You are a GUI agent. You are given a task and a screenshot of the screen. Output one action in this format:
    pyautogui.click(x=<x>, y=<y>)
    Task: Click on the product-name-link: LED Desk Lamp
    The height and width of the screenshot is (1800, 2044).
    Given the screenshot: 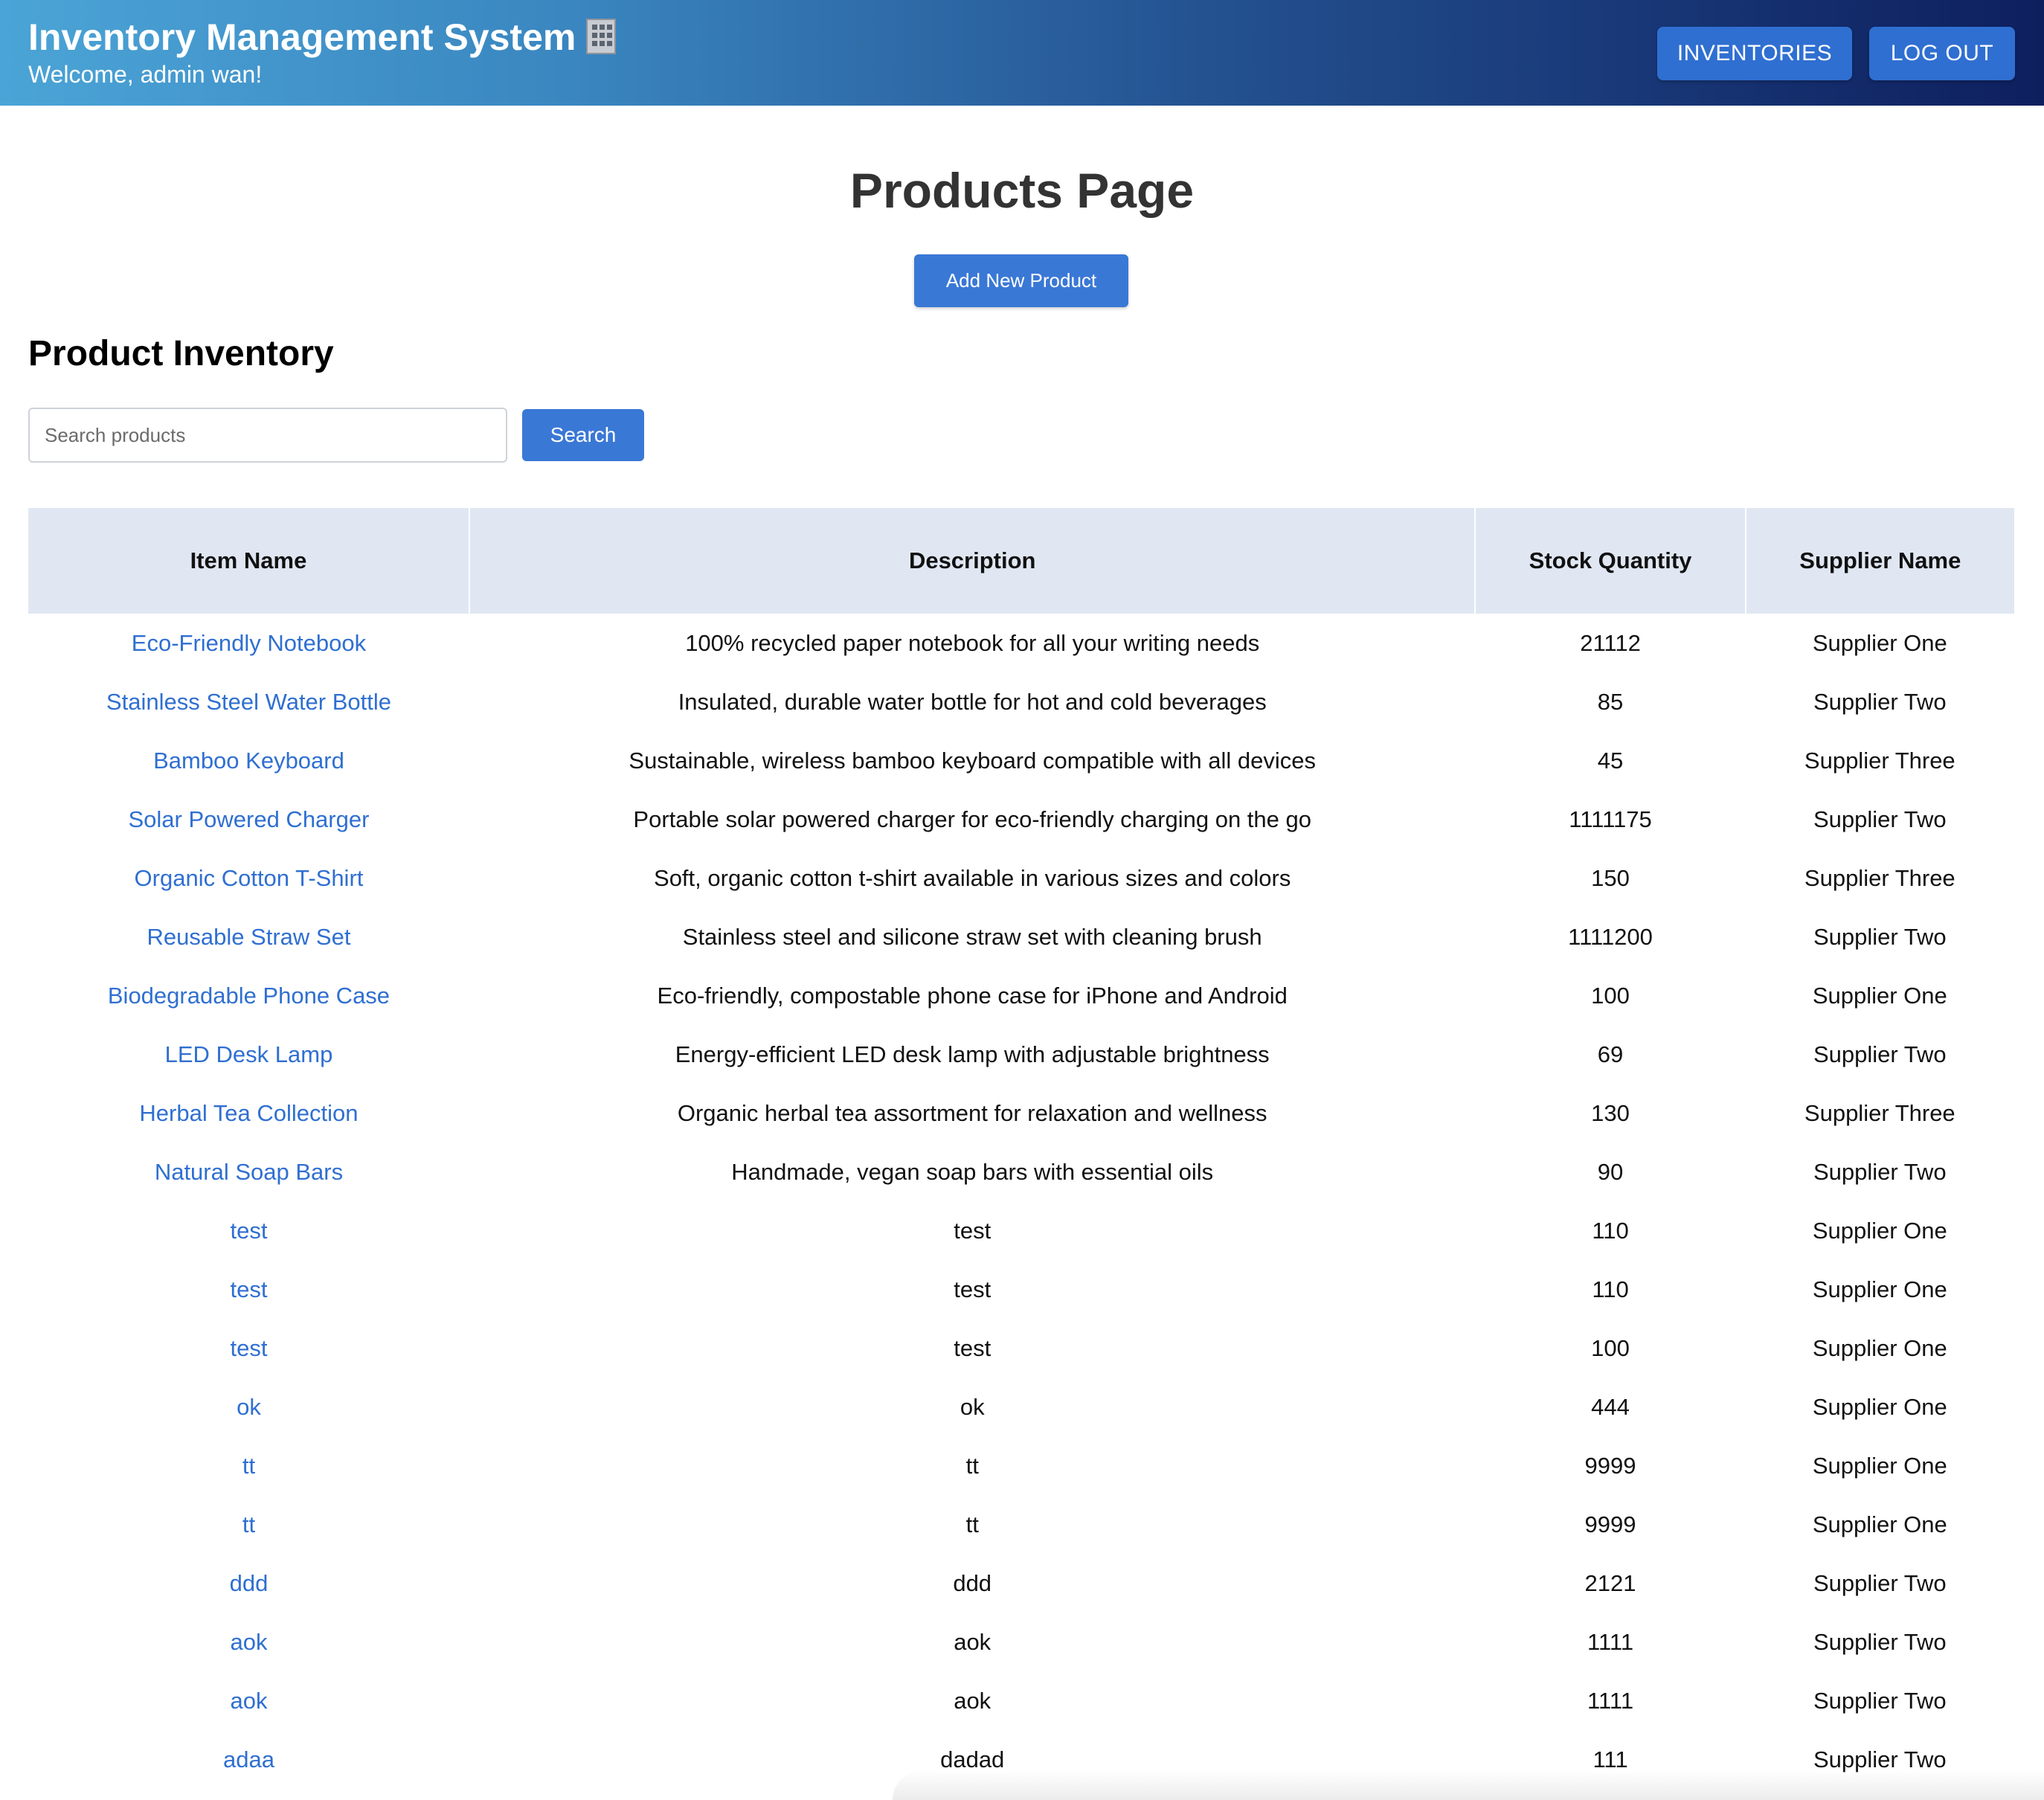 What is the action you would take?
    pyautogui.click(x=248, y=1054)
    